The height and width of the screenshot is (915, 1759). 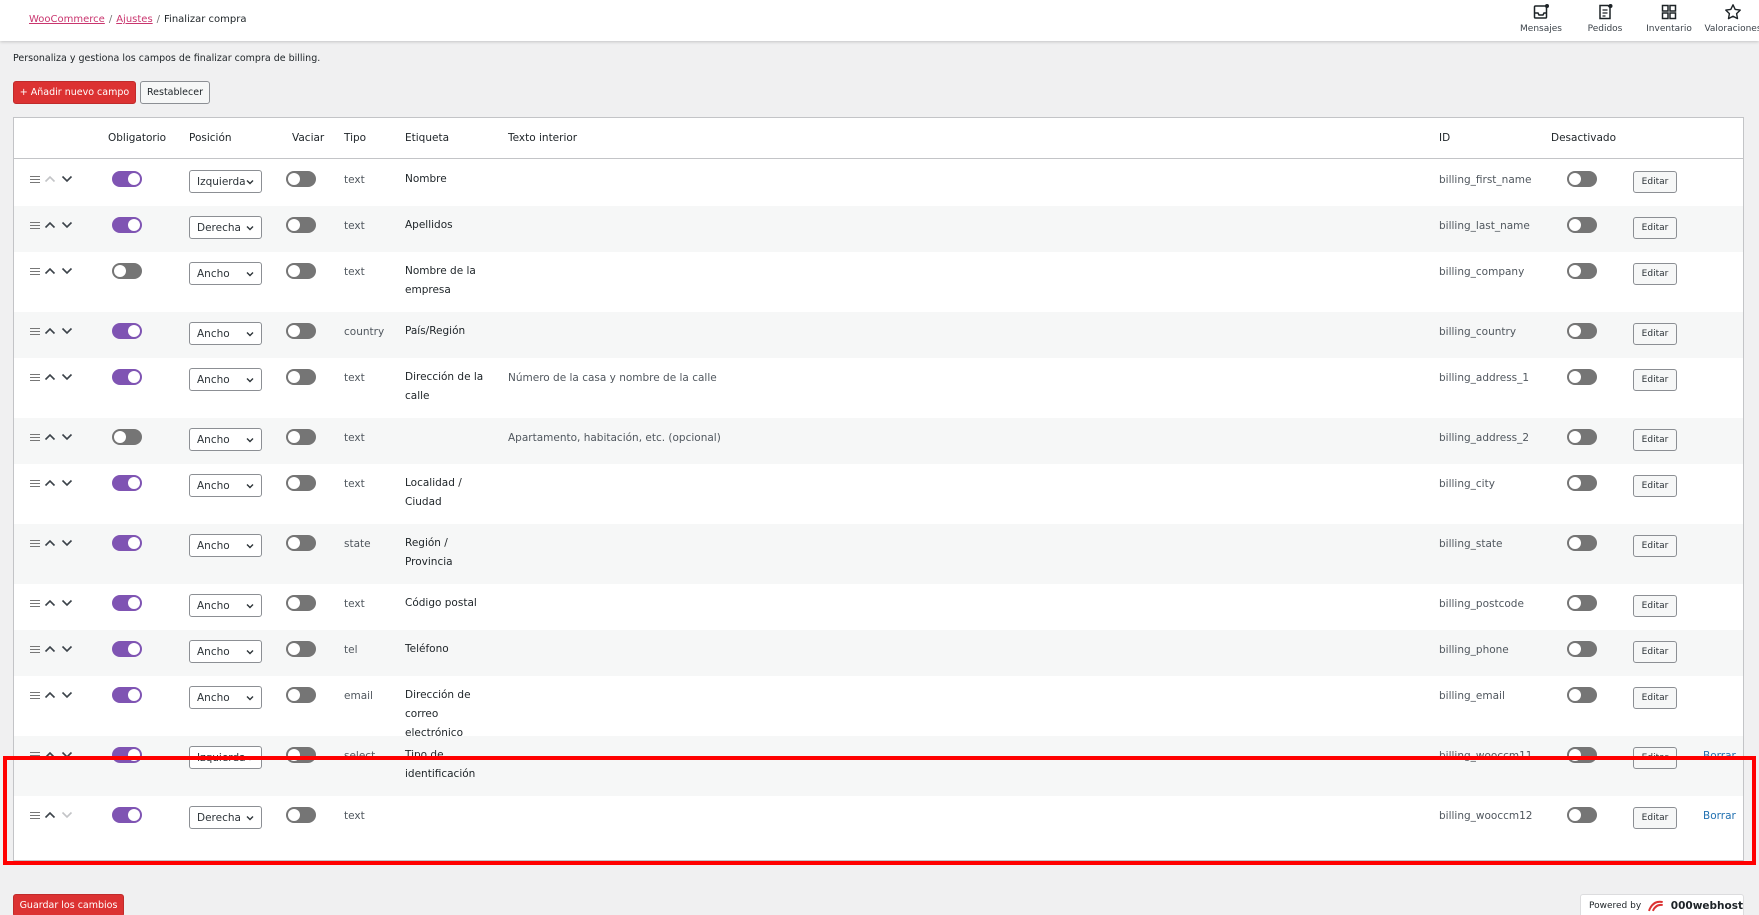 What do you see at coordinates (134, 19) in the screenshot?
I see `breadcrumb-ajustes: Ajustes` at bounding box center [134, 19].